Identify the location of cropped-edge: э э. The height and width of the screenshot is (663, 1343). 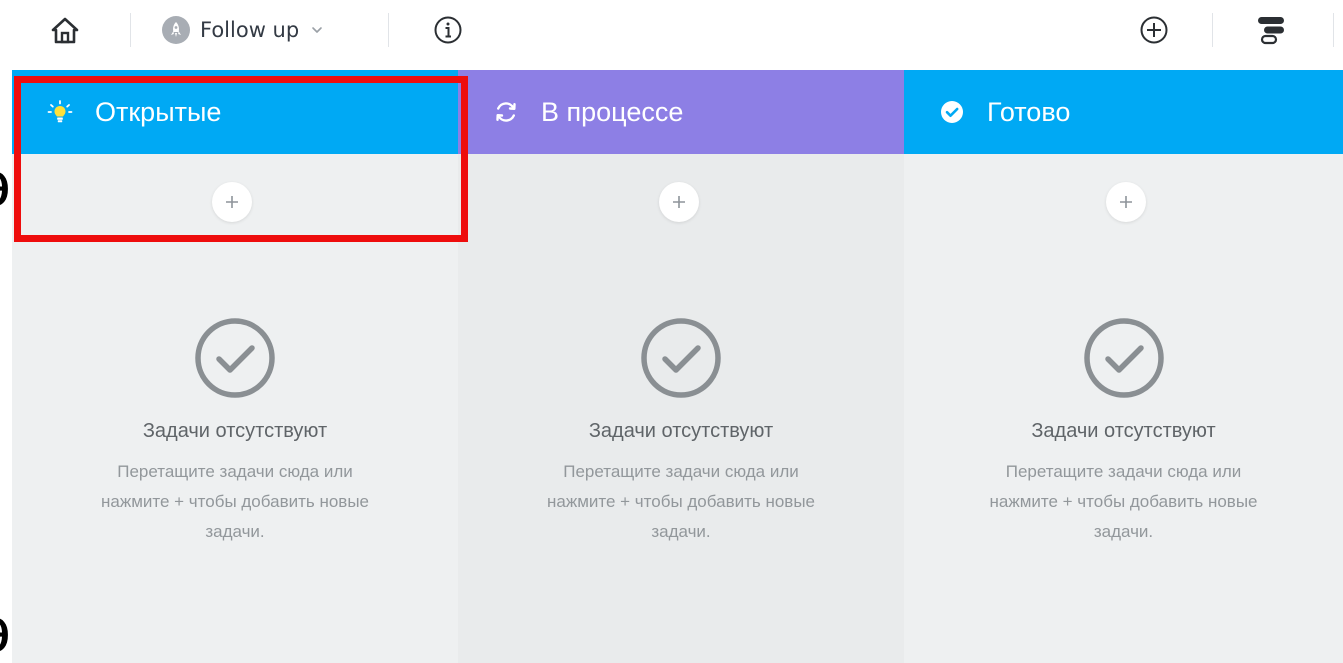
(6, 366).